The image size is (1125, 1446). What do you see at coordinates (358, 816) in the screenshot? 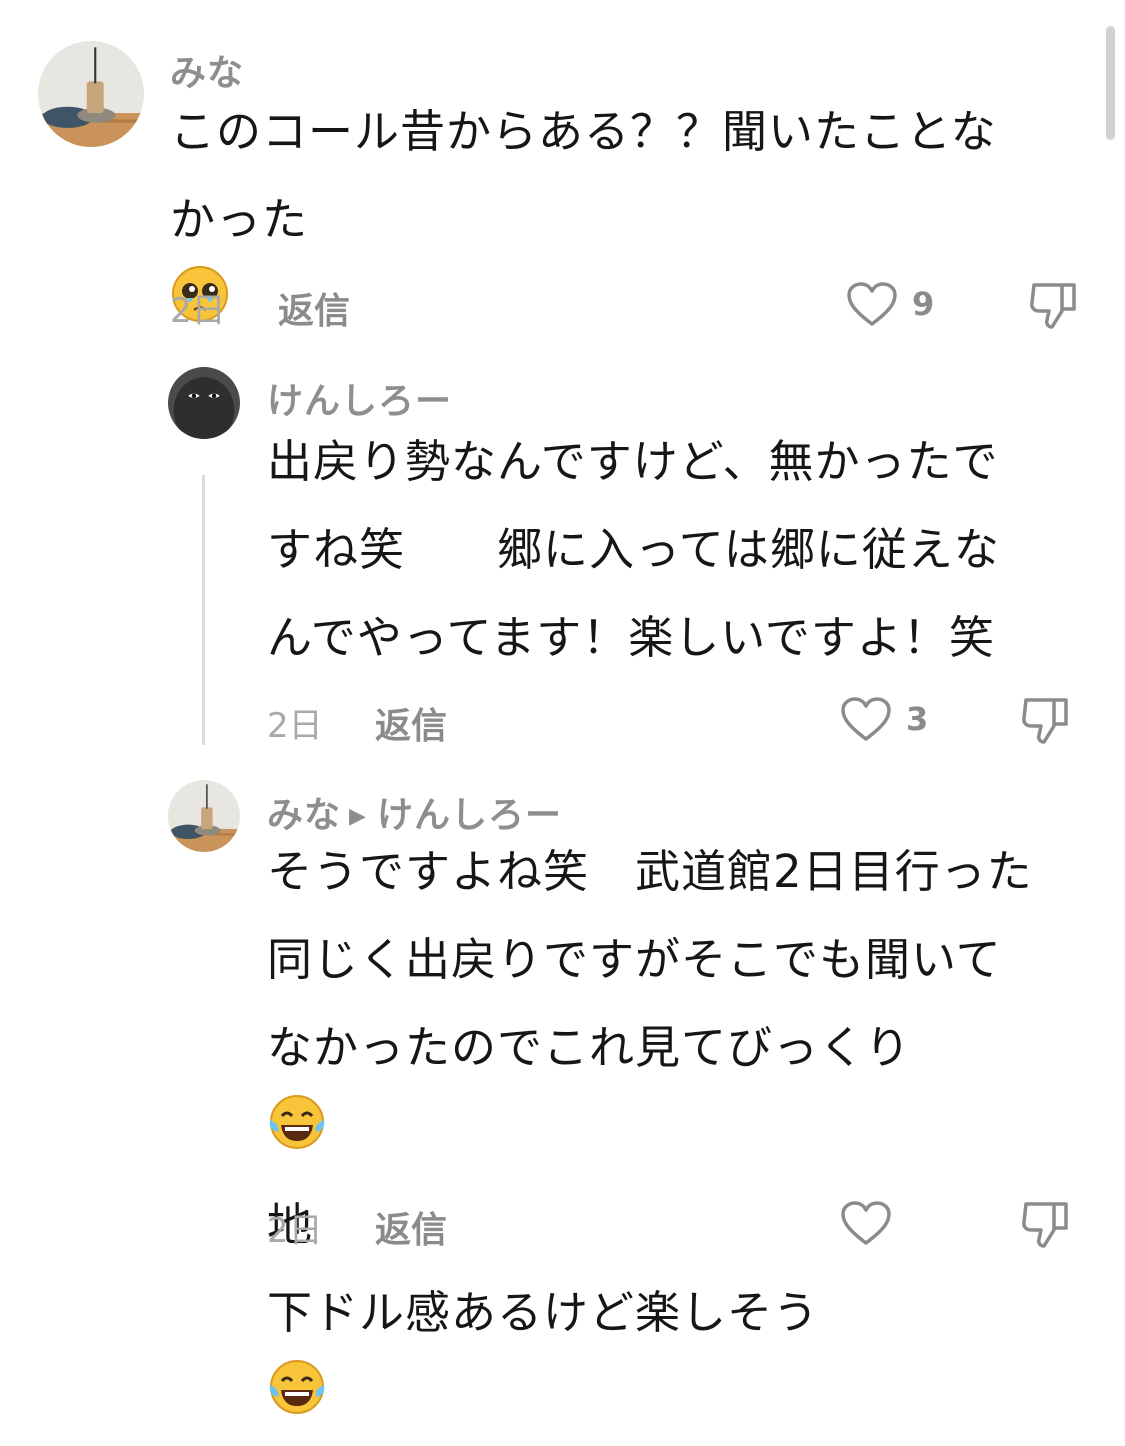
I see `reply-arrow-icon: ▶` at bounding box center [358, 816].